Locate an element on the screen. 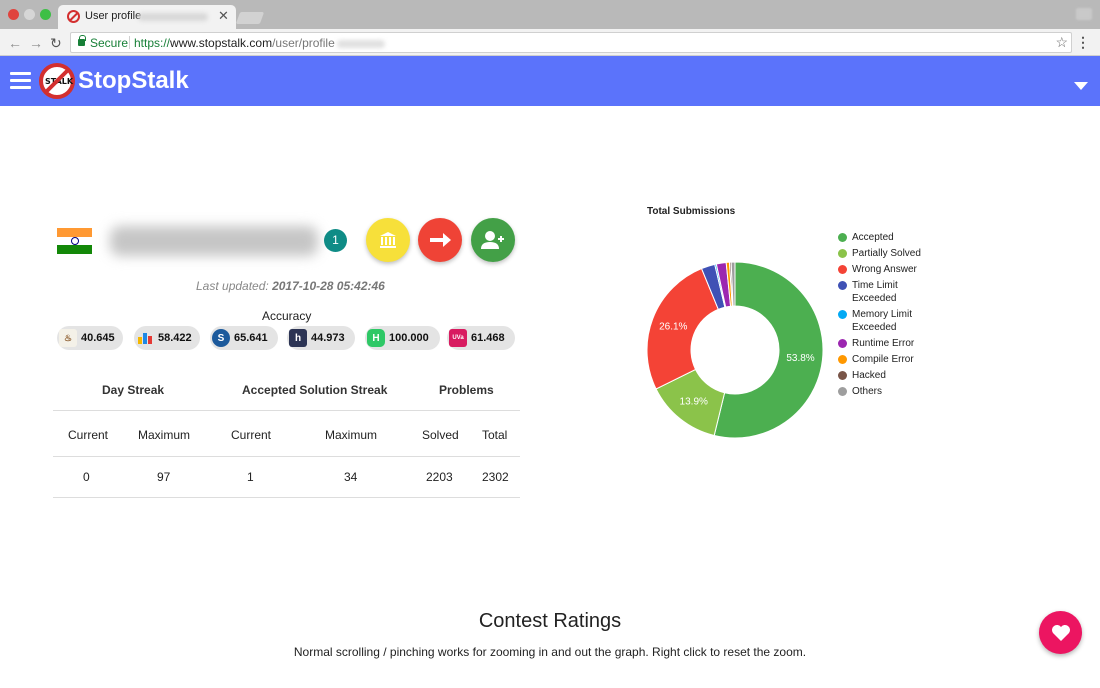 The width and height of the screenshot is (1100, 688). browser-tab: User profile ✕ is located at coordinates (147, 17).